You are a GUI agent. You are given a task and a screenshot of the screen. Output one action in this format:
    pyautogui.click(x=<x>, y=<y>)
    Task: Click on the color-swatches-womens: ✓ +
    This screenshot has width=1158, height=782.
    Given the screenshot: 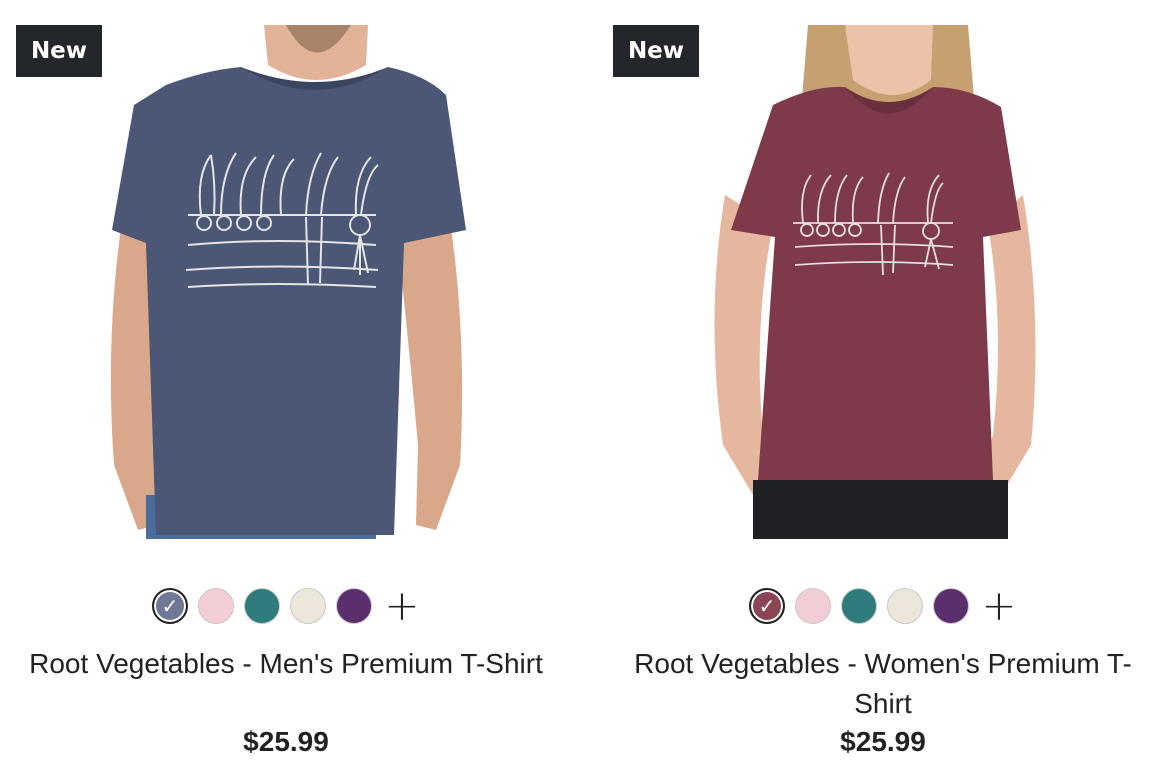 What is the action you would take?
    pyautogui.click(x=883, y=606)
    